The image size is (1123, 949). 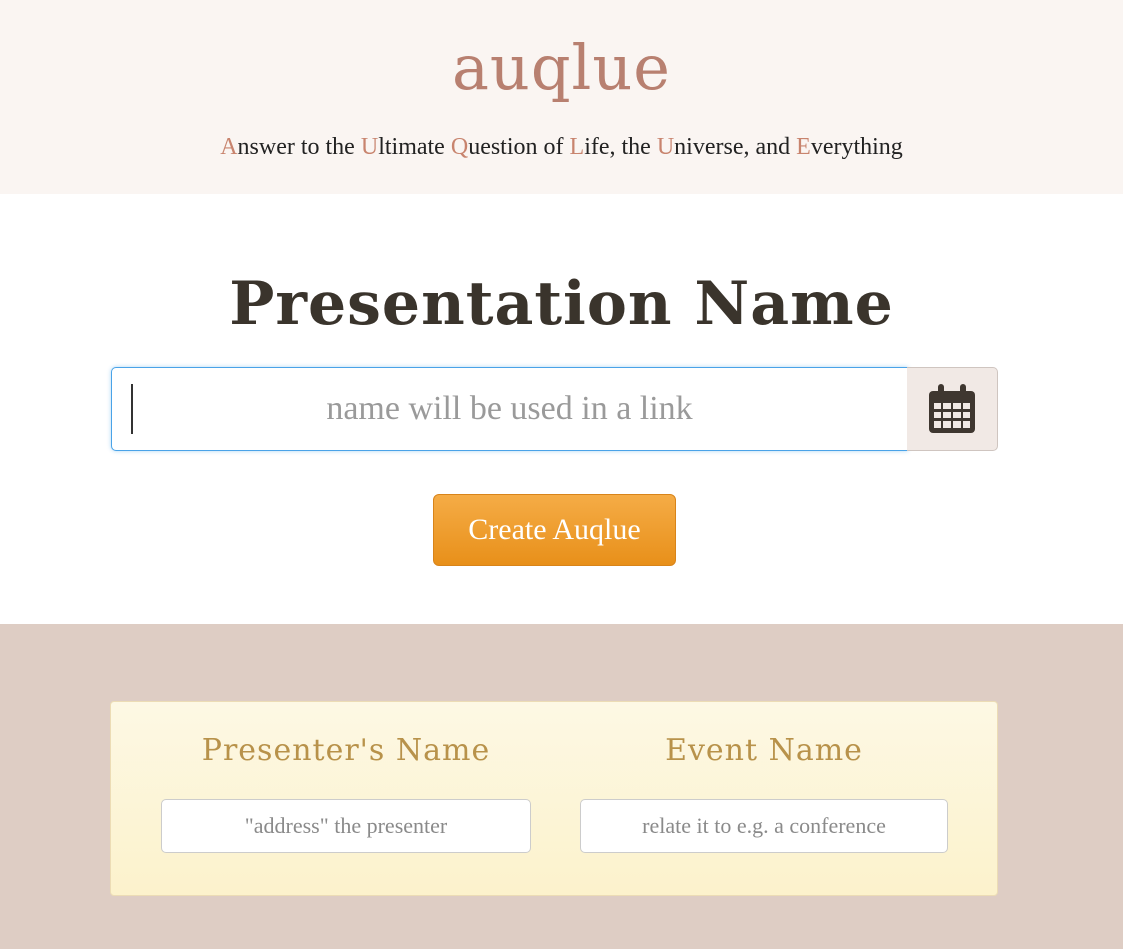 What do you see at coordinates (554, 530) in the screenshot?
I see `create-auqlue-button: Create Auqlue` at bounding box center [554, 530].